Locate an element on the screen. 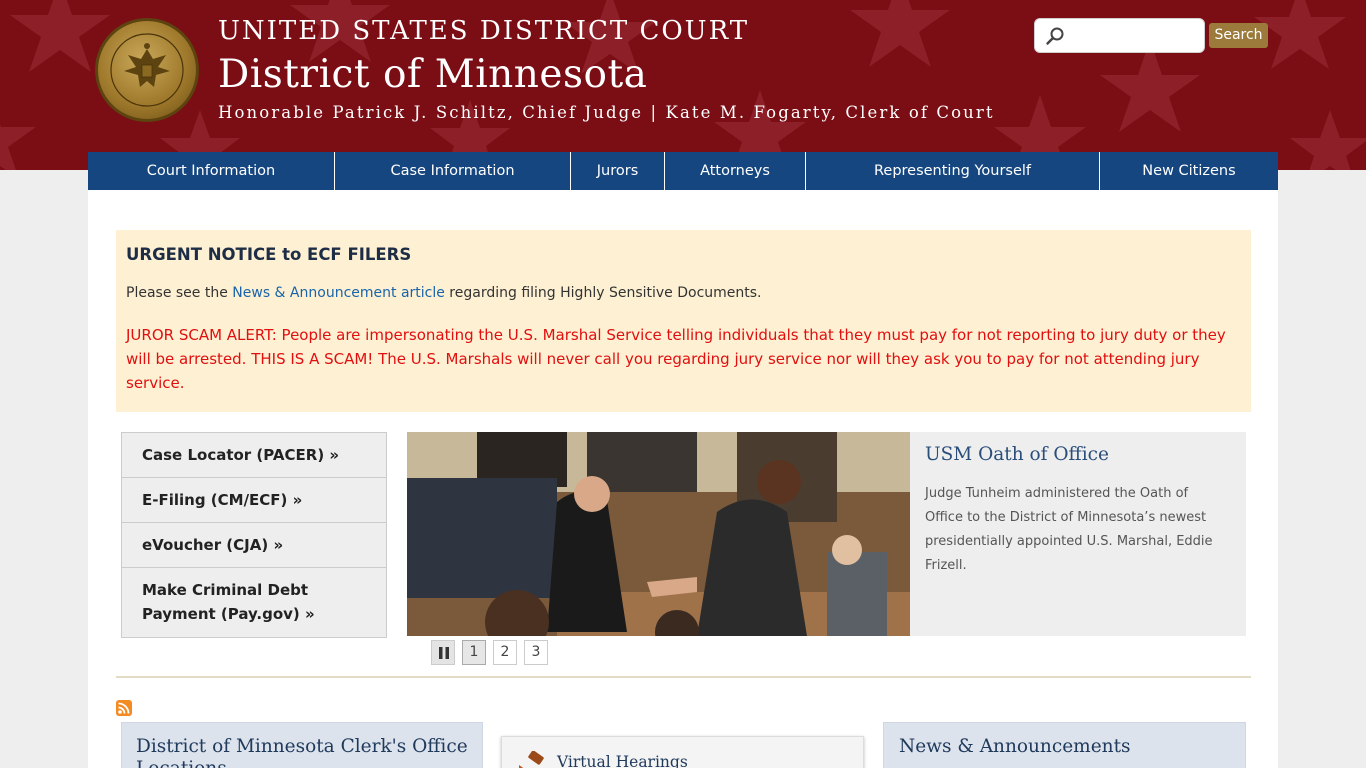 The width and height of the screenshot is (1366, 768). slide-title: USM Oath of Office is located at coordinates (1017, 454).